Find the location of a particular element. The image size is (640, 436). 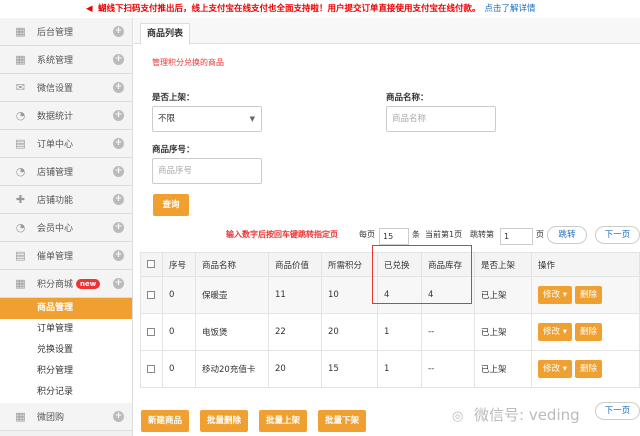

cell-value: 22 is located at coordinates (295, 332).